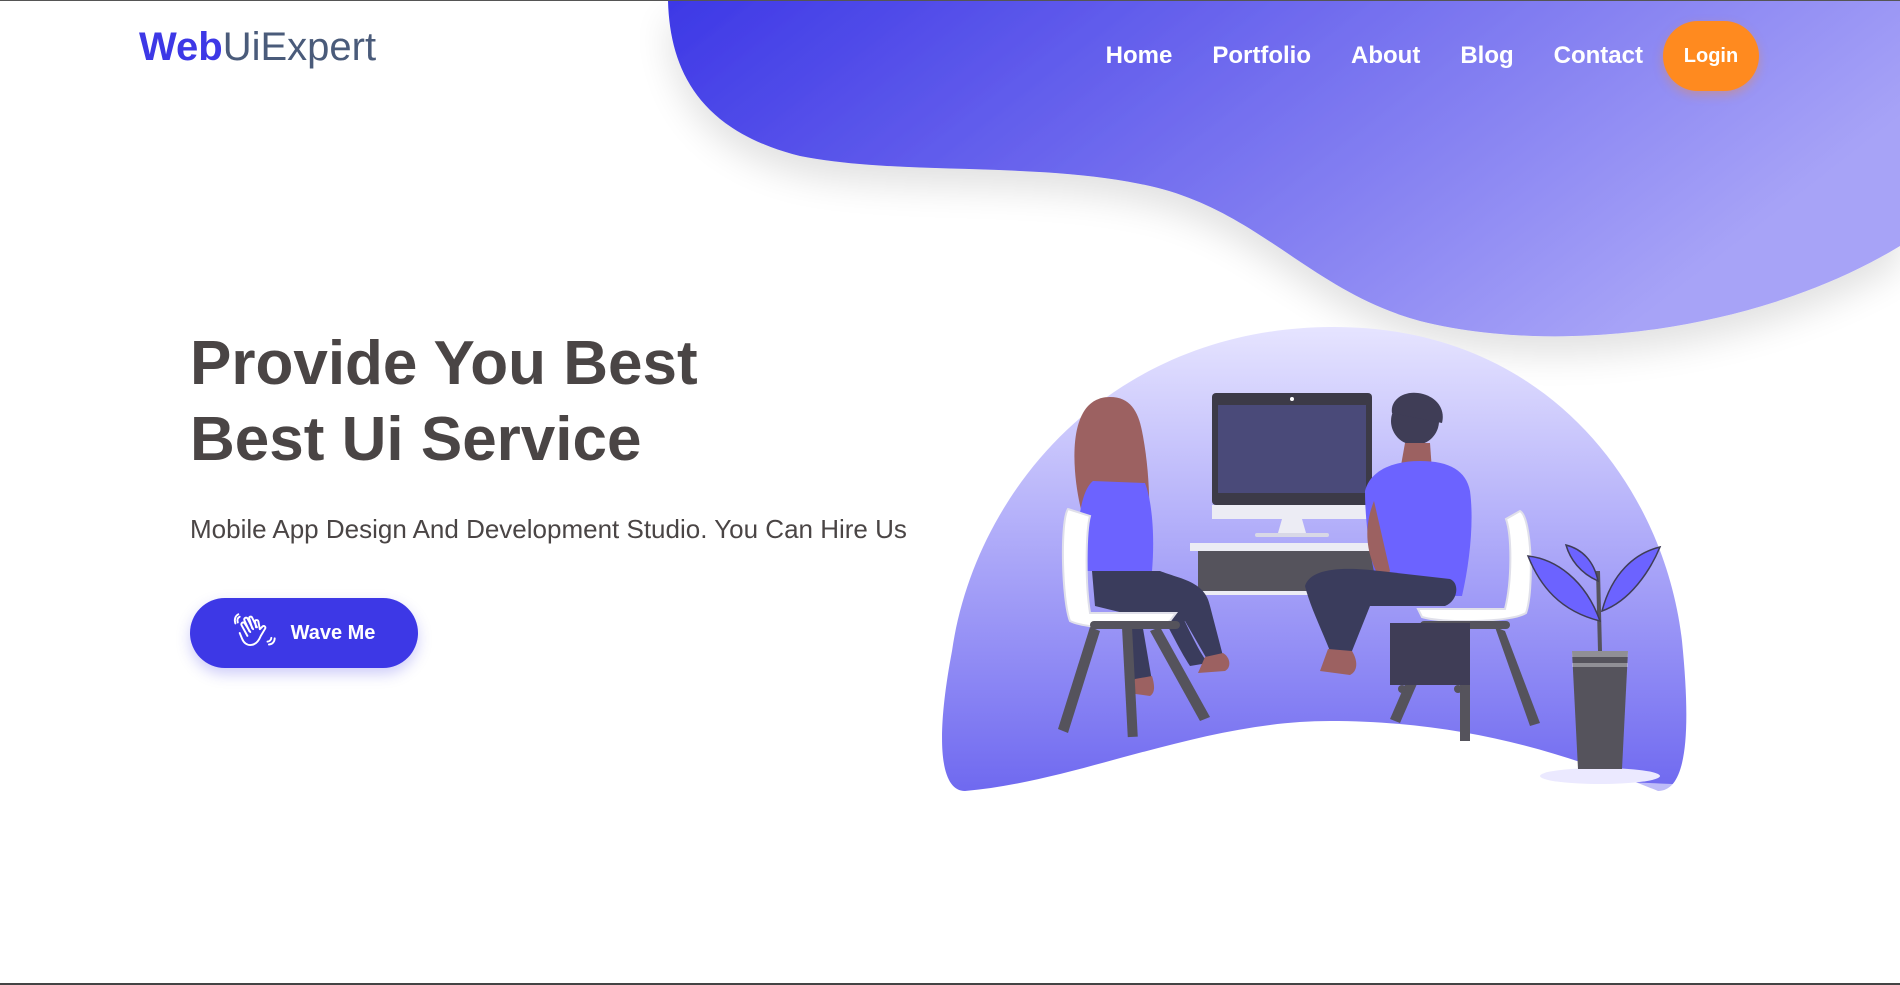 This screenshot has width=1900, height=985. Describe the element at coordinates (254, 629) in the screenshot. I see `waving-hand-icon` at that location.